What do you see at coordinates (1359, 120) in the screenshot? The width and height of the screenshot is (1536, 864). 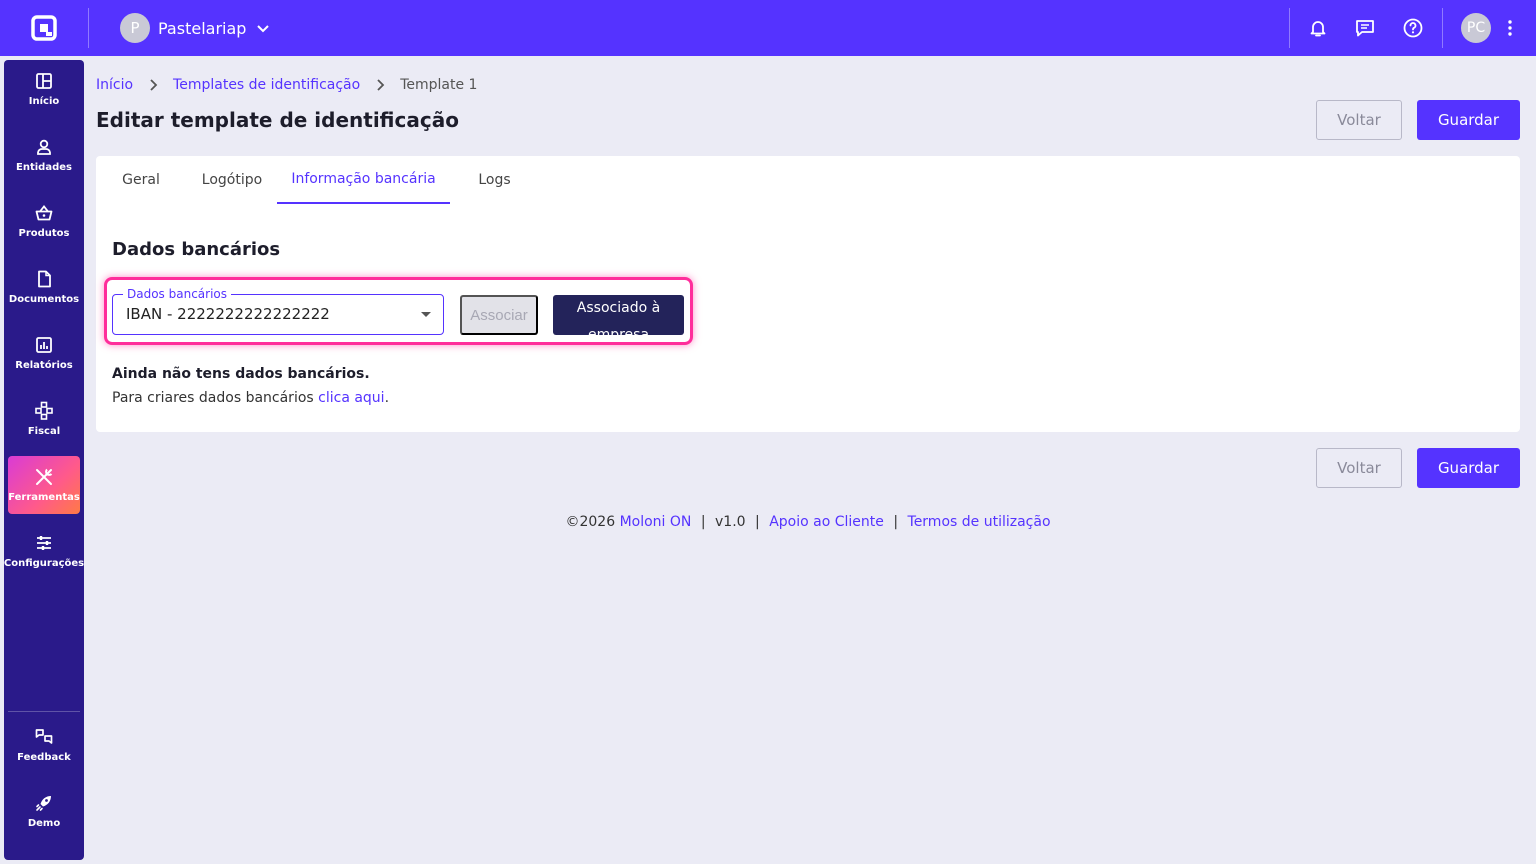 I see `back-button-top: Voltar` at bounding box center [1359, 120].